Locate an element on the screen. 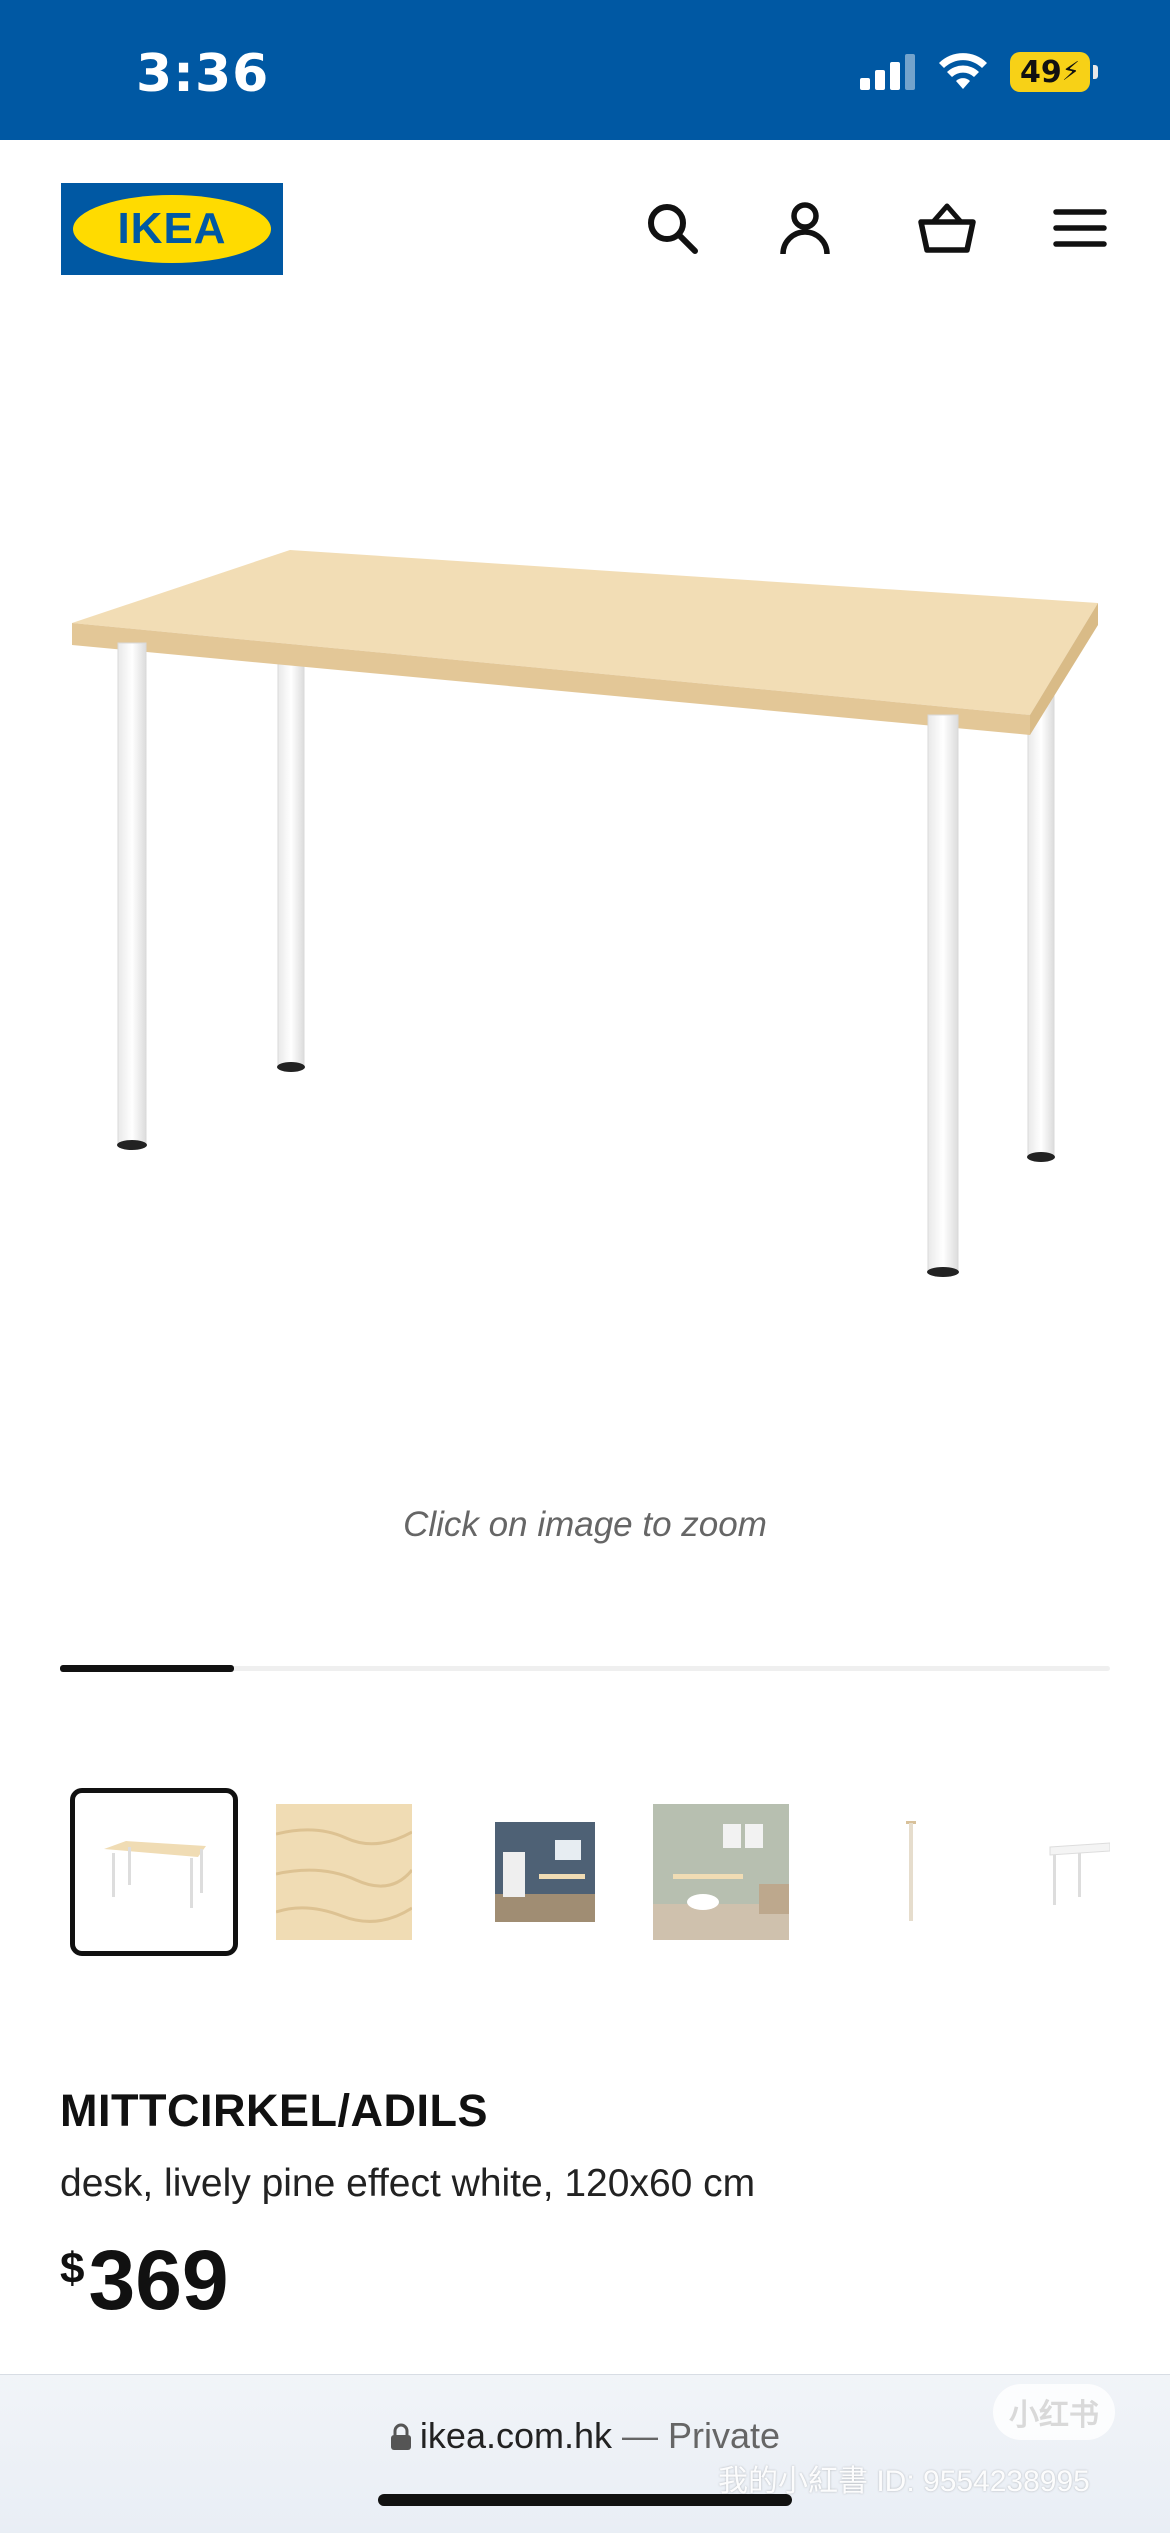 The image size is (1170, 2533). battery-level: 49 is located at coordinates (1040, 72).